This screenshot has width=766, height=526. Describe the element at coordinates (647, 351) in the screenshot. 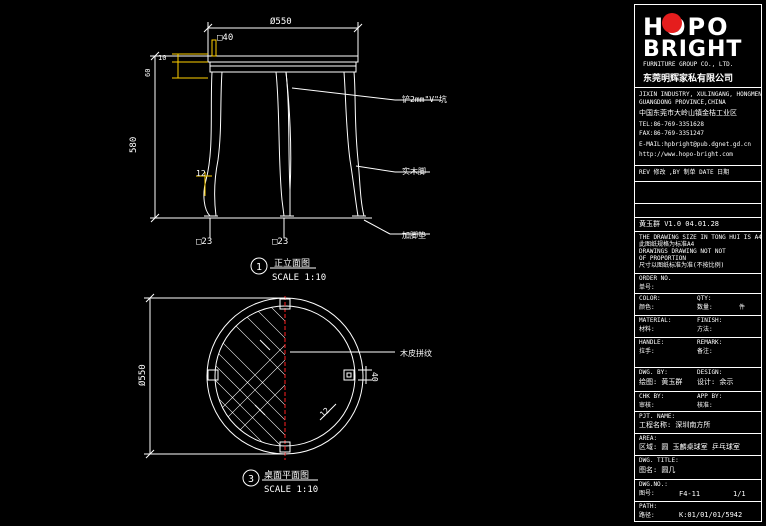

I see `handle-cn: 拉手:` at that location.